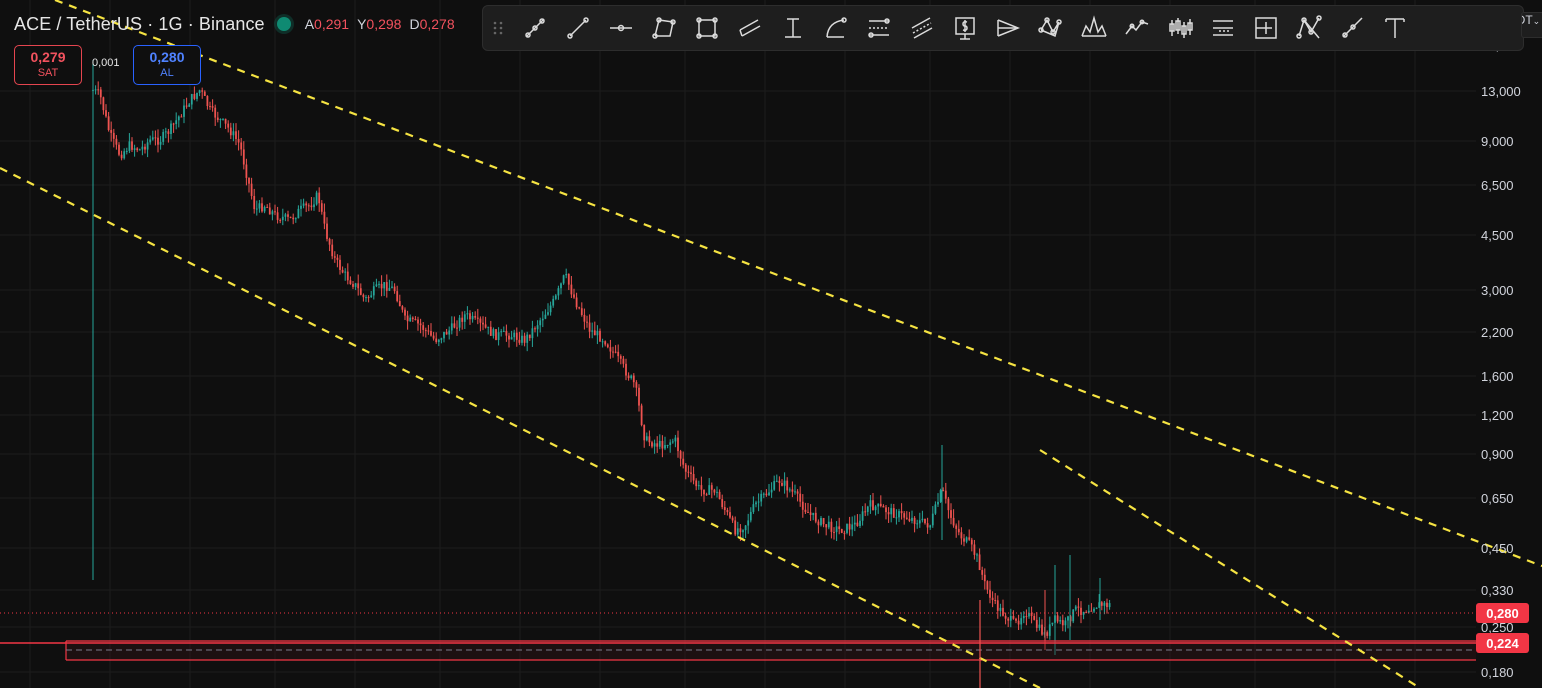 The height and width of the screenshot is (688, 1542). What do you see at coordinates (792, 28) in the screenshot?
I see `measure-icon` at bounding box center [792, 28].